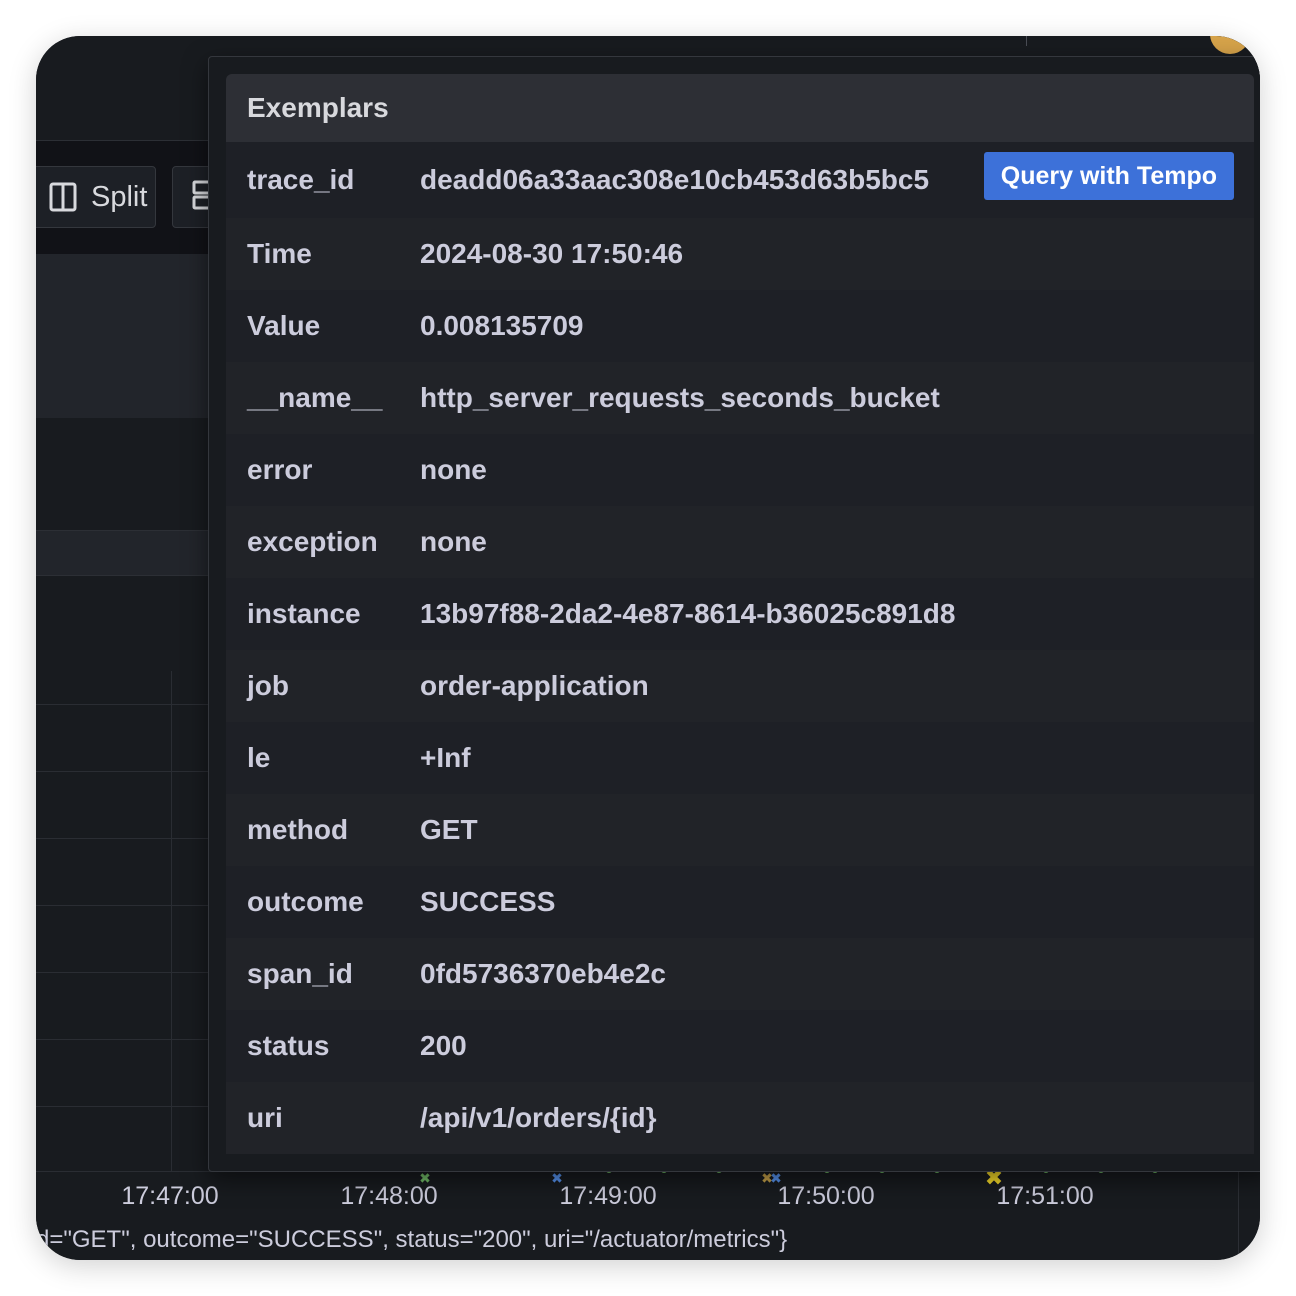  What do you see at coordinates (740, 542) in the screenshot?
I see `exemplar-row-exception: exception none` at bounding box center [740, 542].